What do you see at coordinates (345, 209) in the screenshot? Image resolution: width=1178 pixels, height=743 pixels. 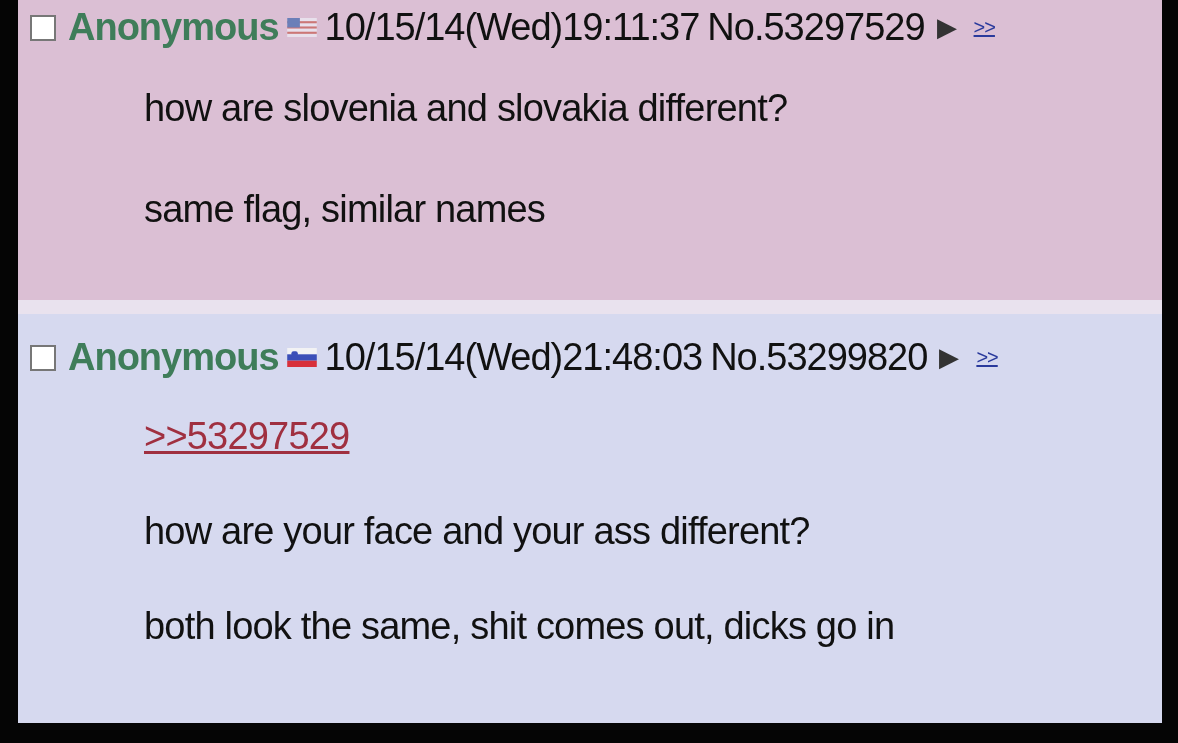 I see `post-text: same flag, similar names` at bounding box center [345, 209].